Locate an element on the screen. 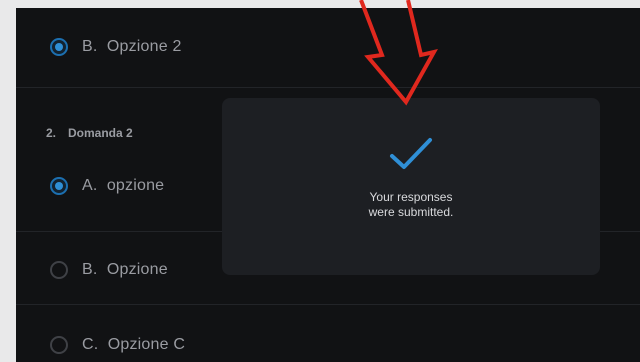 The width and height of the screenshot is (640, 362). q2-option-a: A. opzione is located at coordinates (107, 186).